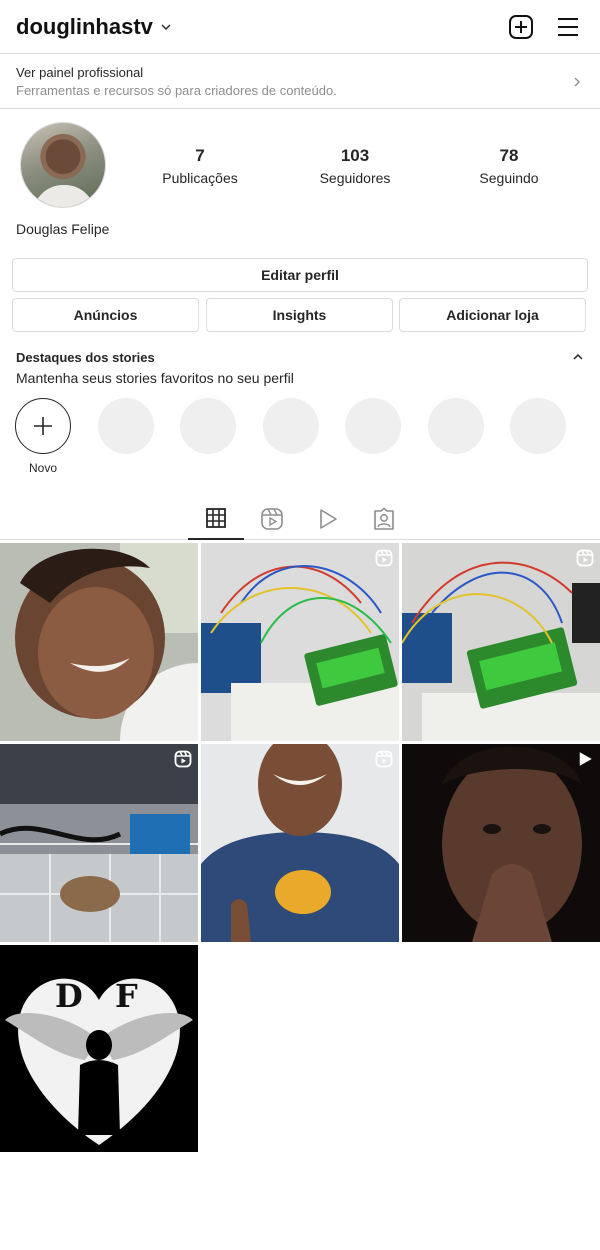  What do you see at coordinates (200, 155) in the screenshot?
I see `posts-count: 7` at bounding box center [200, 155].